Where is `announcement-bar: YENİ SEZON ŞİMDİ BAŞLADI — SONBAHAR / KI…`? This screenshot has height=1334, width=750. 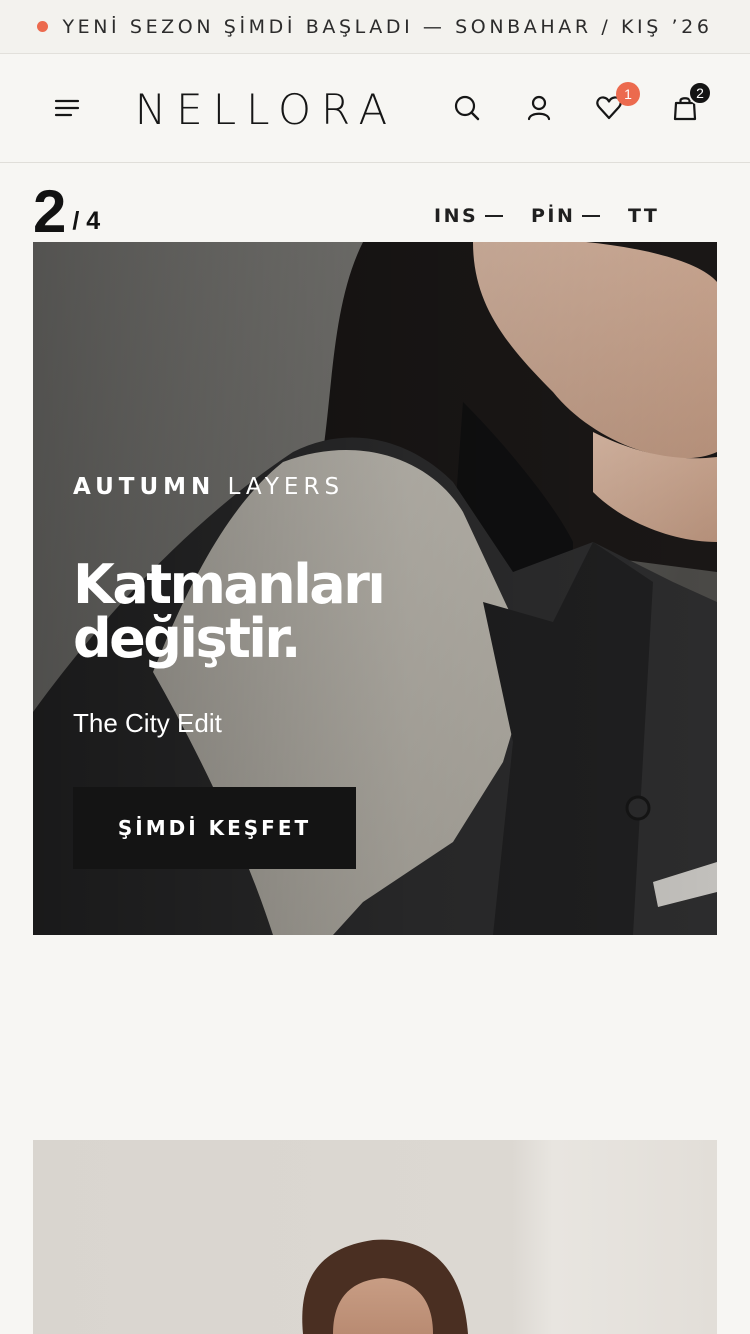 announcement-bar: YENİ SEZON ŞİMDİ BAŞLADI — SONBAHAR / KI… is located at coordinates (375, 27).